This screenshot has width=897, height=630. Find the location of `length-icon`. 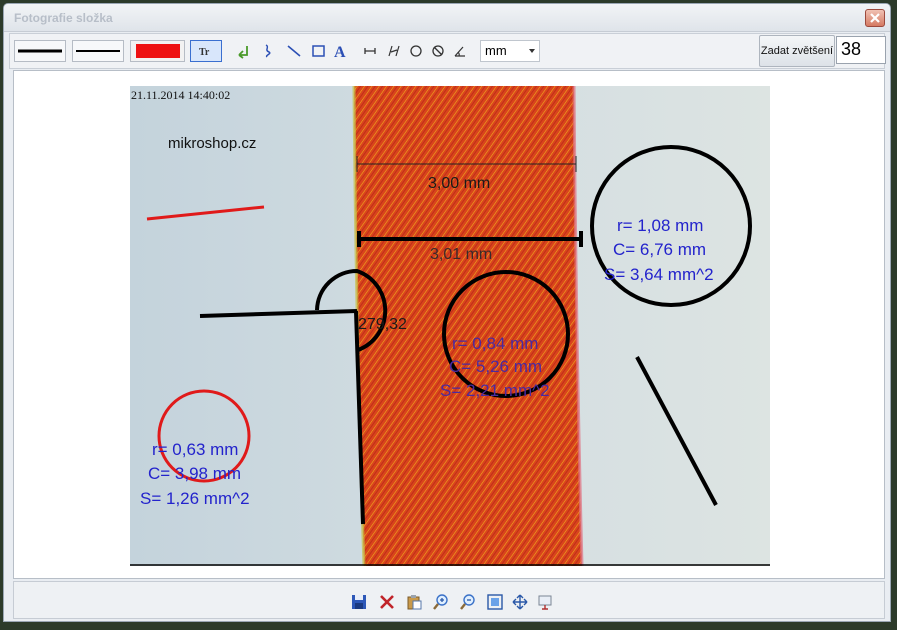

length-icon is located at coordinates (370, 51).